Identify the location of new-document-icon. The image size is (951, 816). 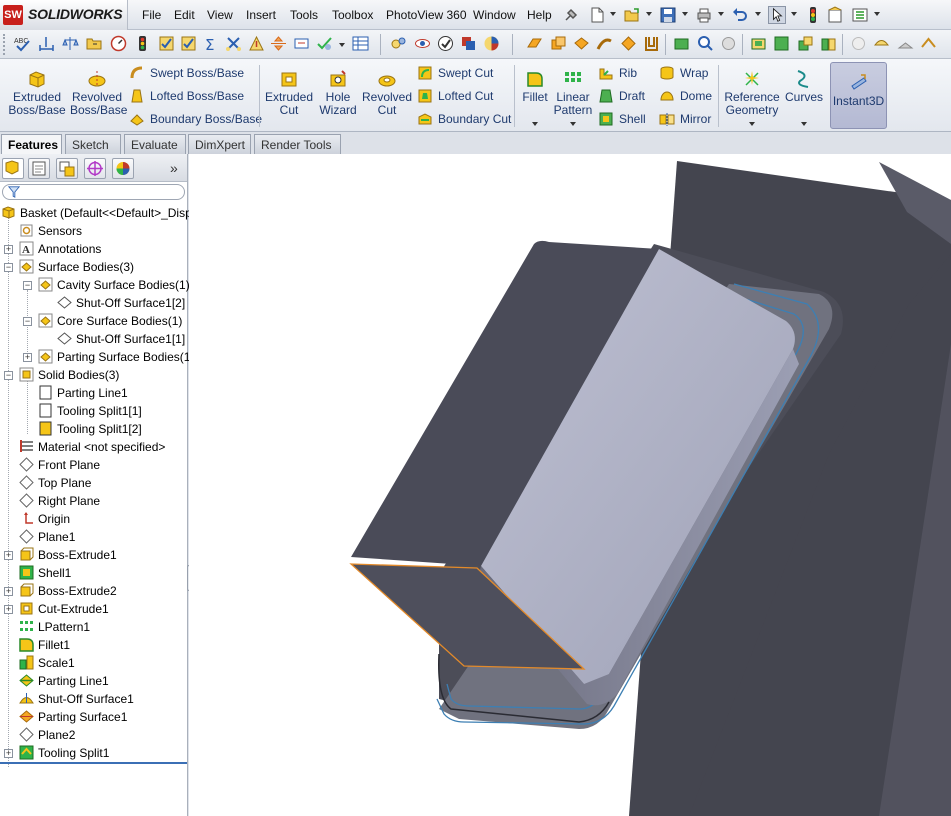
(597, 15).